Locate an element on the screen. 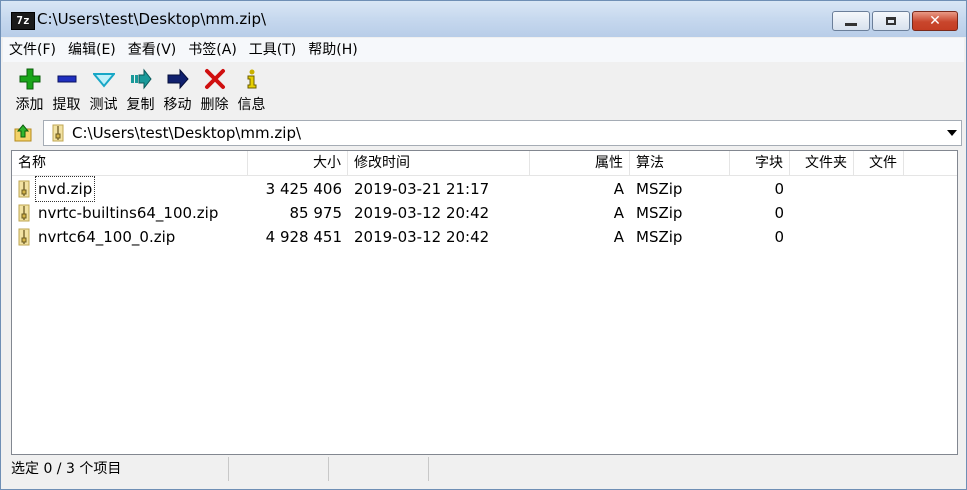  menu-tools: 工具(T) is located at coordinates (272, 50).